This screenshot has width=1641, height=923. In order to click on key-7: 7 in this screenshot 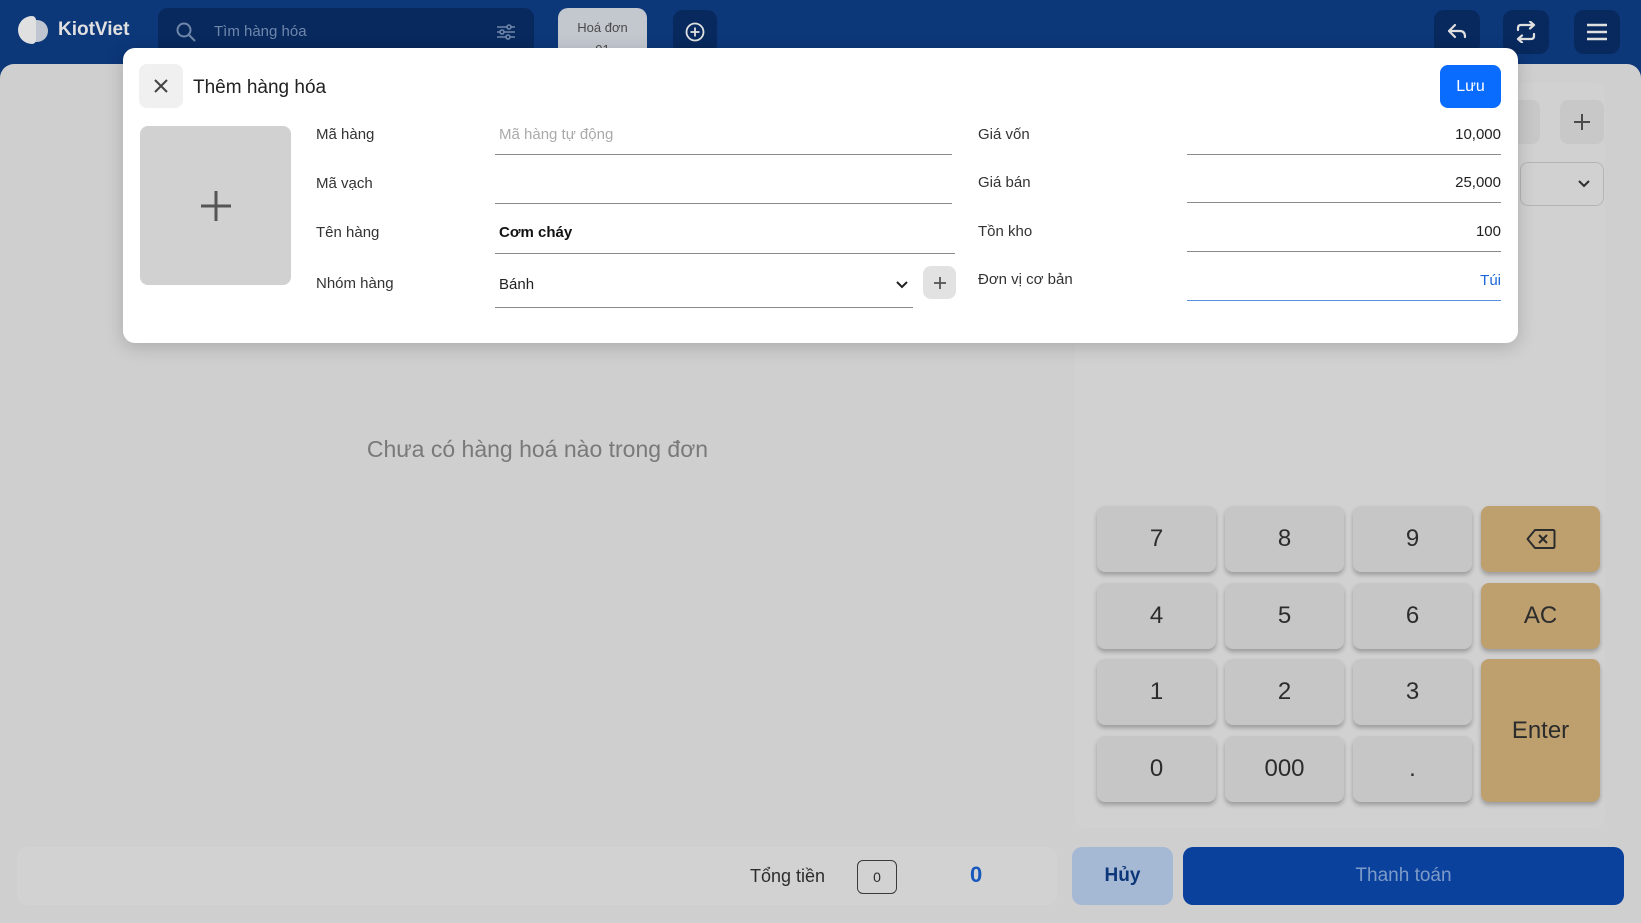, I will do `click(1156, 539)`.